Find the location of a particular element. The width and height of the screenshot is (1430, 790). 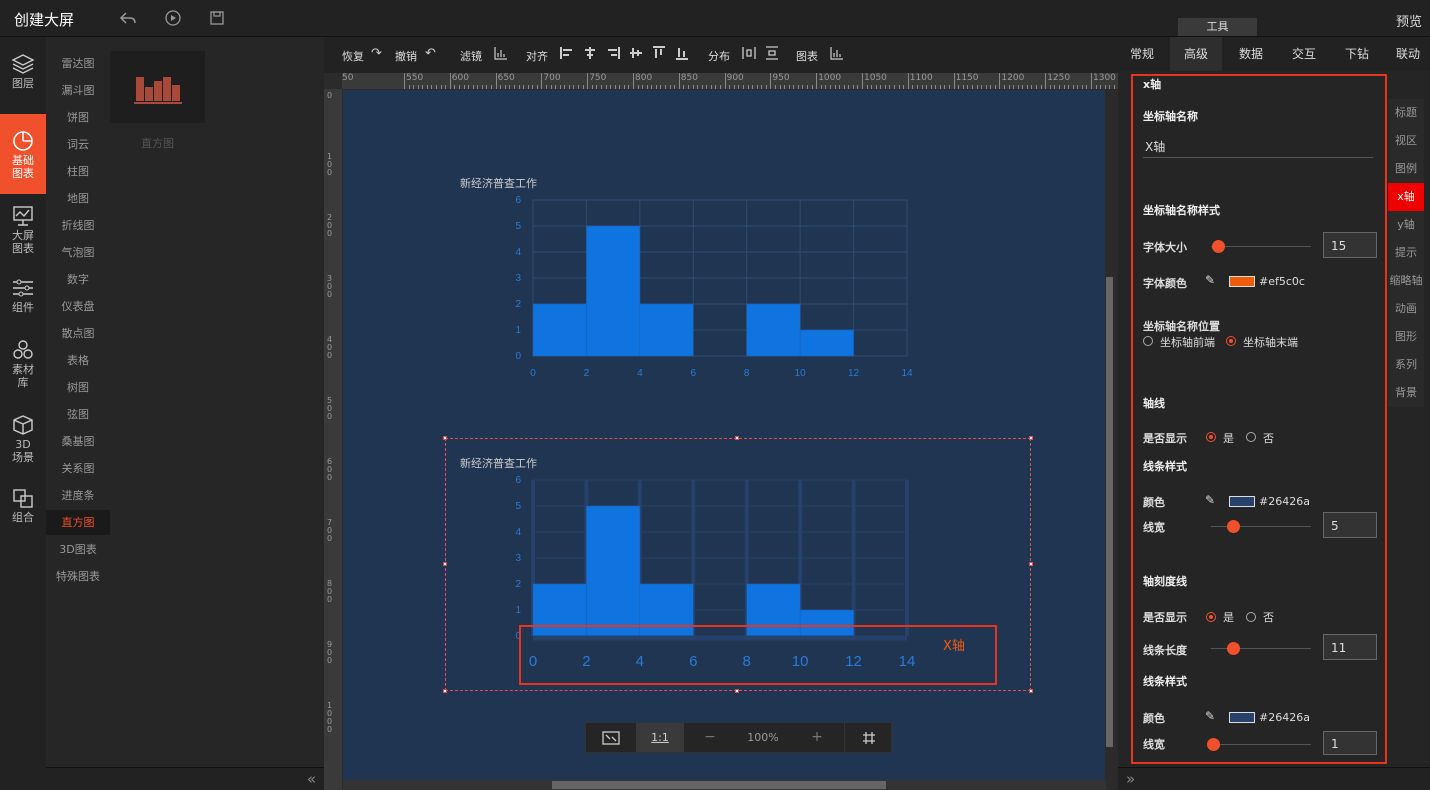

histogram-thumbnail is located at coordinates (157, 87).